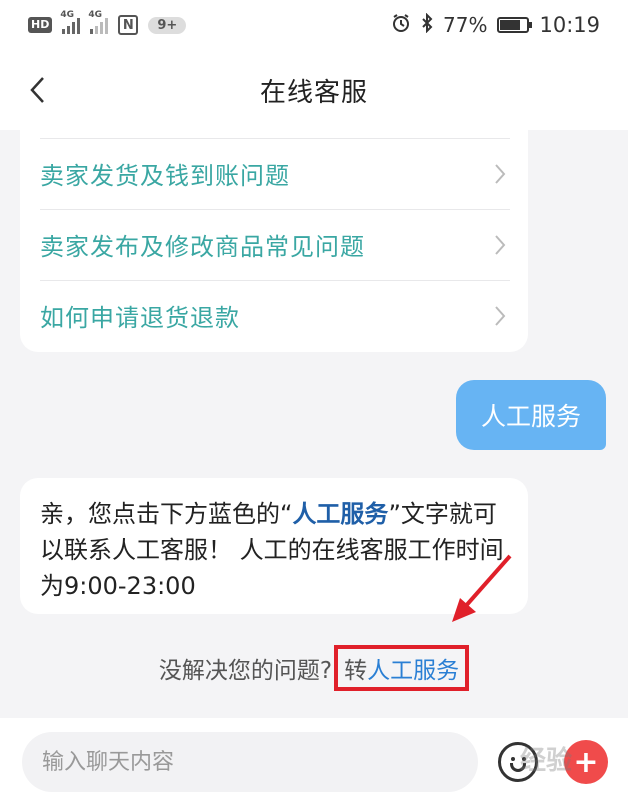  I want to click on battery-percentage: 77%, so click(465, 25).